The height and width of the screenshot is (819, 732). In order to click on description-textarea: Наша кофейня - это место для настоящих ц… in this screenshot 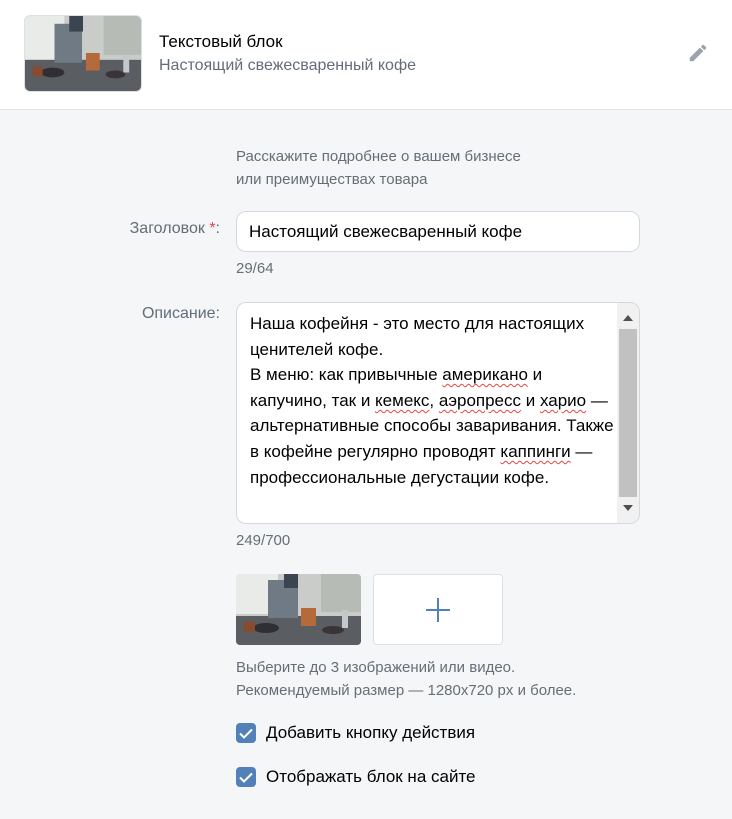, I will do `click(438, 413)`.